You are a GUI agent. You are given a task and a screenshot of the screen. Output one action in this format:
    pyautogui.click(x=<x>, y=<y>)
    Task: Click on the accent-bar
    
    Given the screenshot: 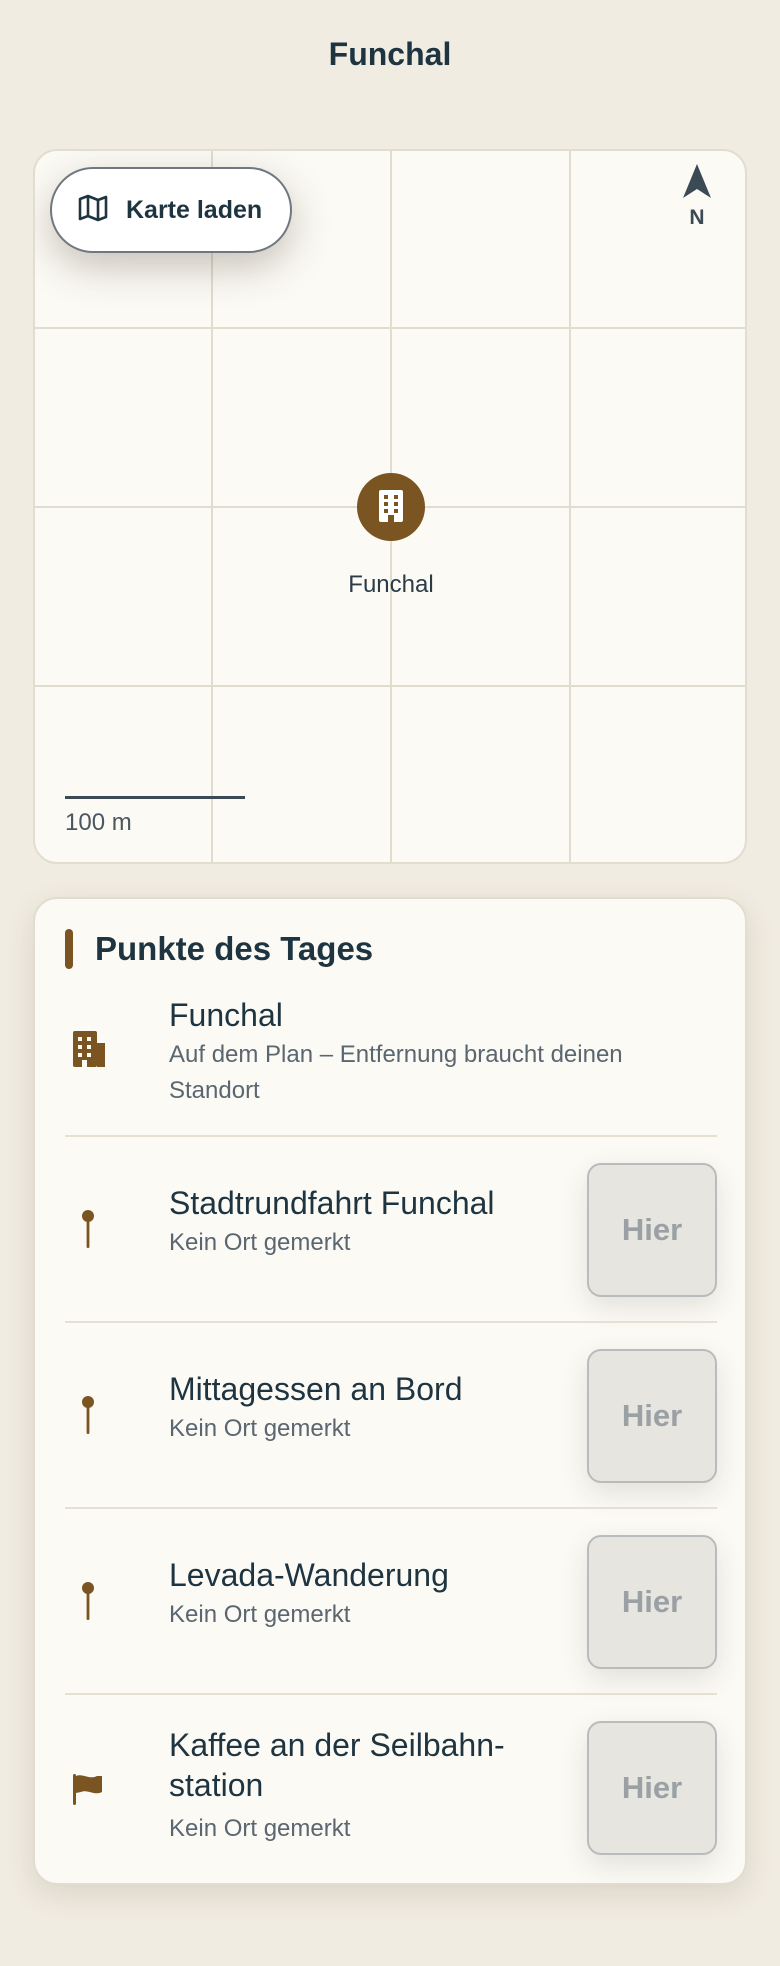 What is the action you would take?
    pyautogui.click(x=69, y=949)
    